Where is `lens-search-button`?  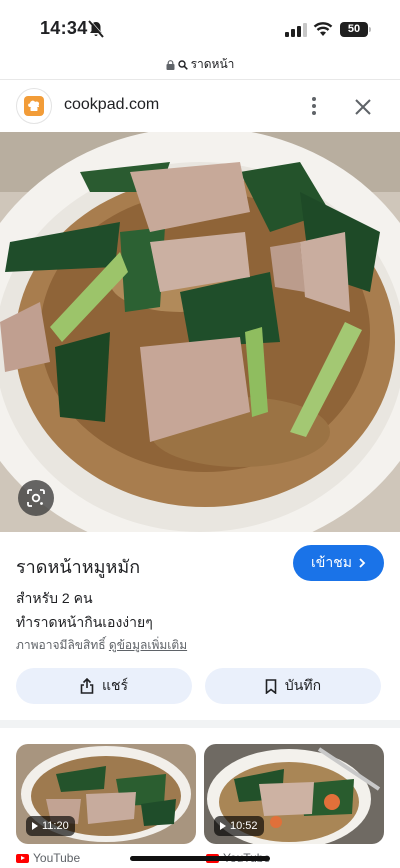
lens-search-button is located at coordinates (36, 498).